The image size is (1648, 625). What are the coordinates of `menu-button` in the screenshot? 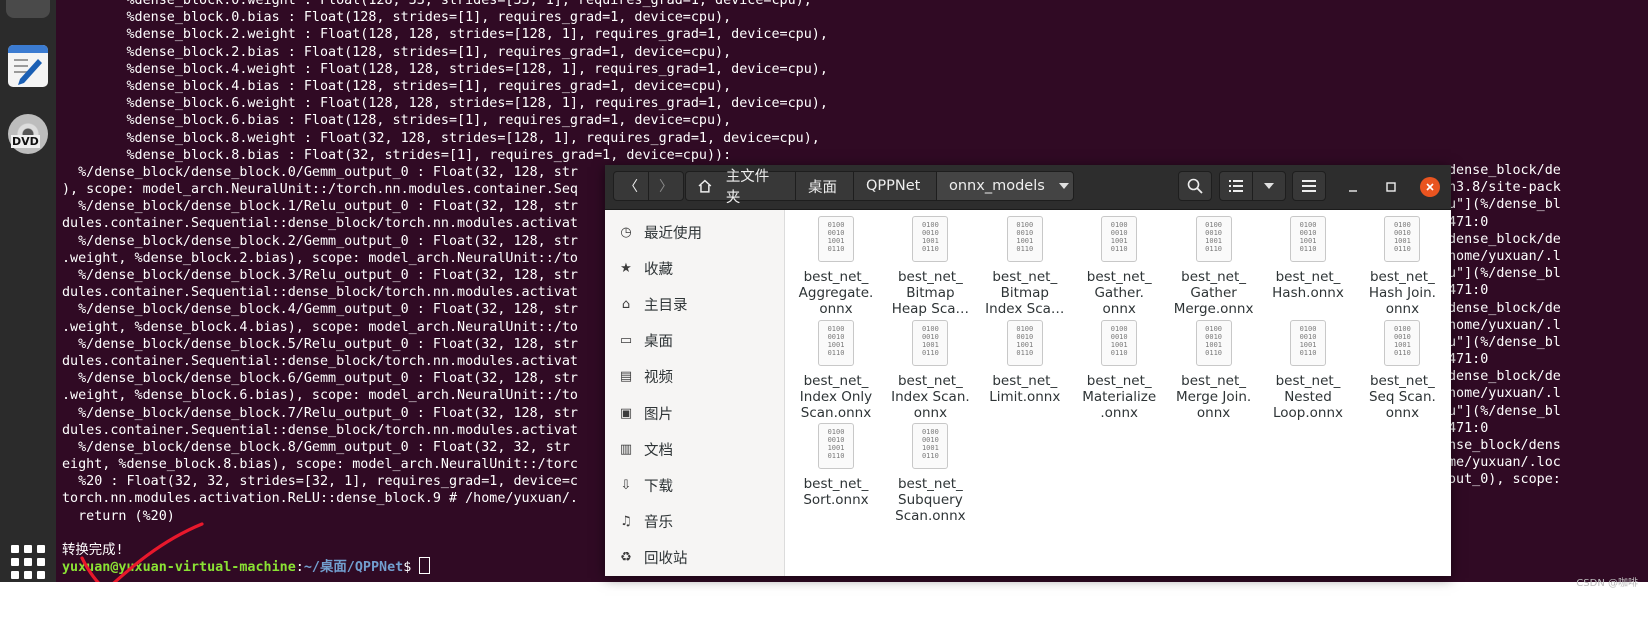 It's located at (1309, 186).